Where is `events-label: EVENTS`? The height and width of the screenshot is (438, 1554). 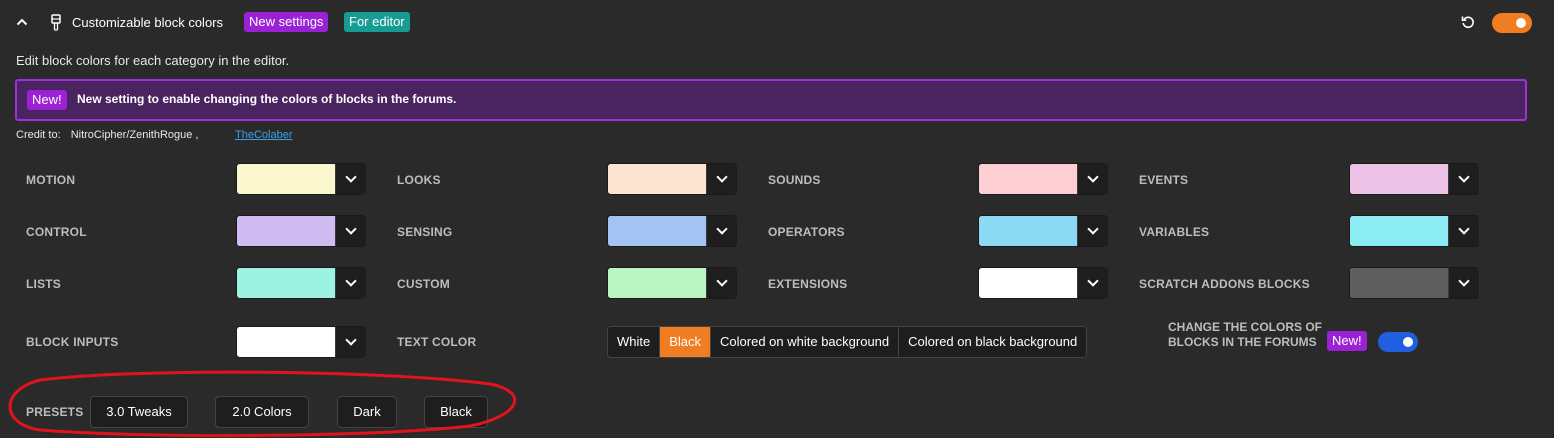
events-label: EVENTS is located at coordinates (1164, 180).